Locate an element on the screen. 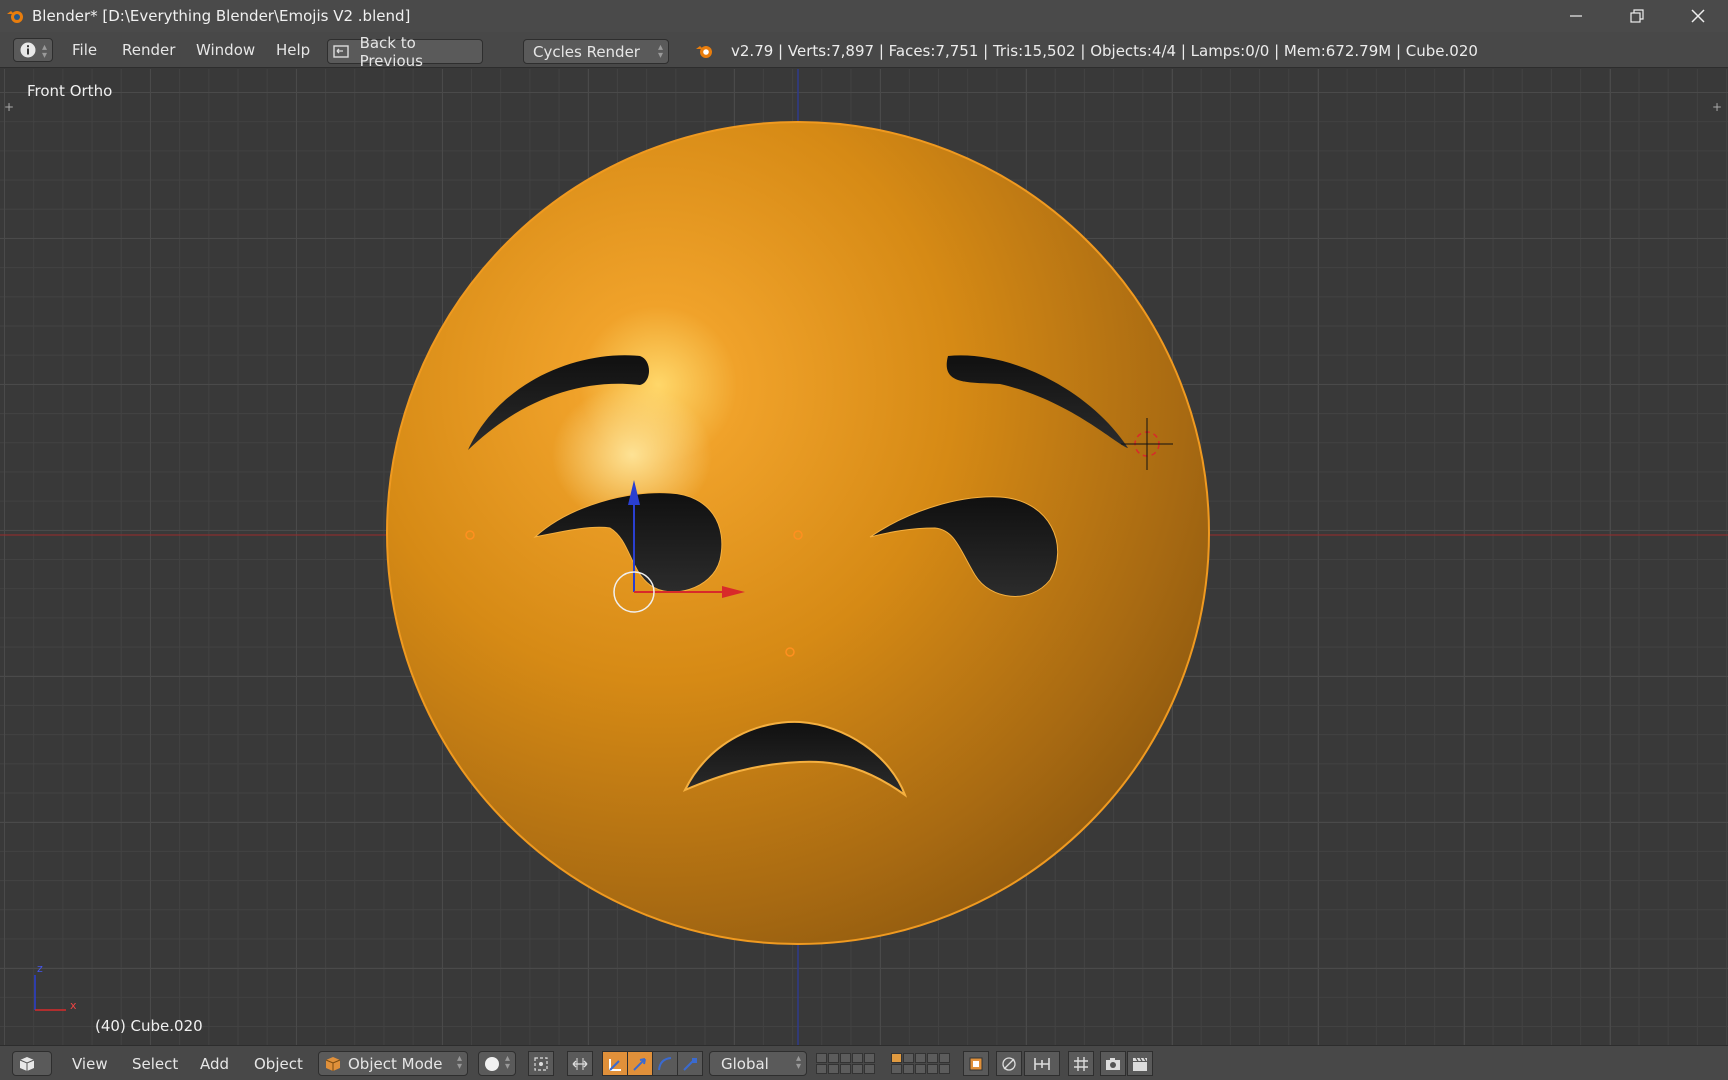  toolshelf-toggle-icon: + is located at coordinates (9, 107).